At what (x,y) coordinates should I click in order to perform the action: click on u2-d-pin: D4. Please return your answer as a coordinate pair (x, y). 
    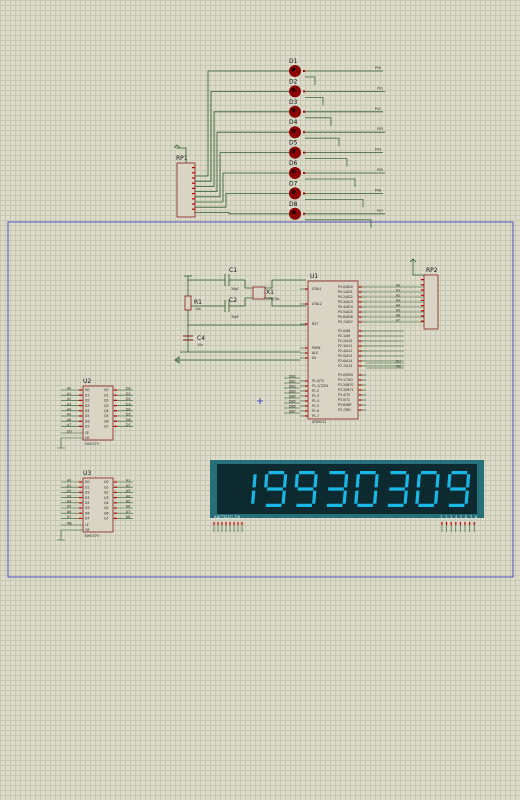
    Looking at the image, I should click on (87, 411).